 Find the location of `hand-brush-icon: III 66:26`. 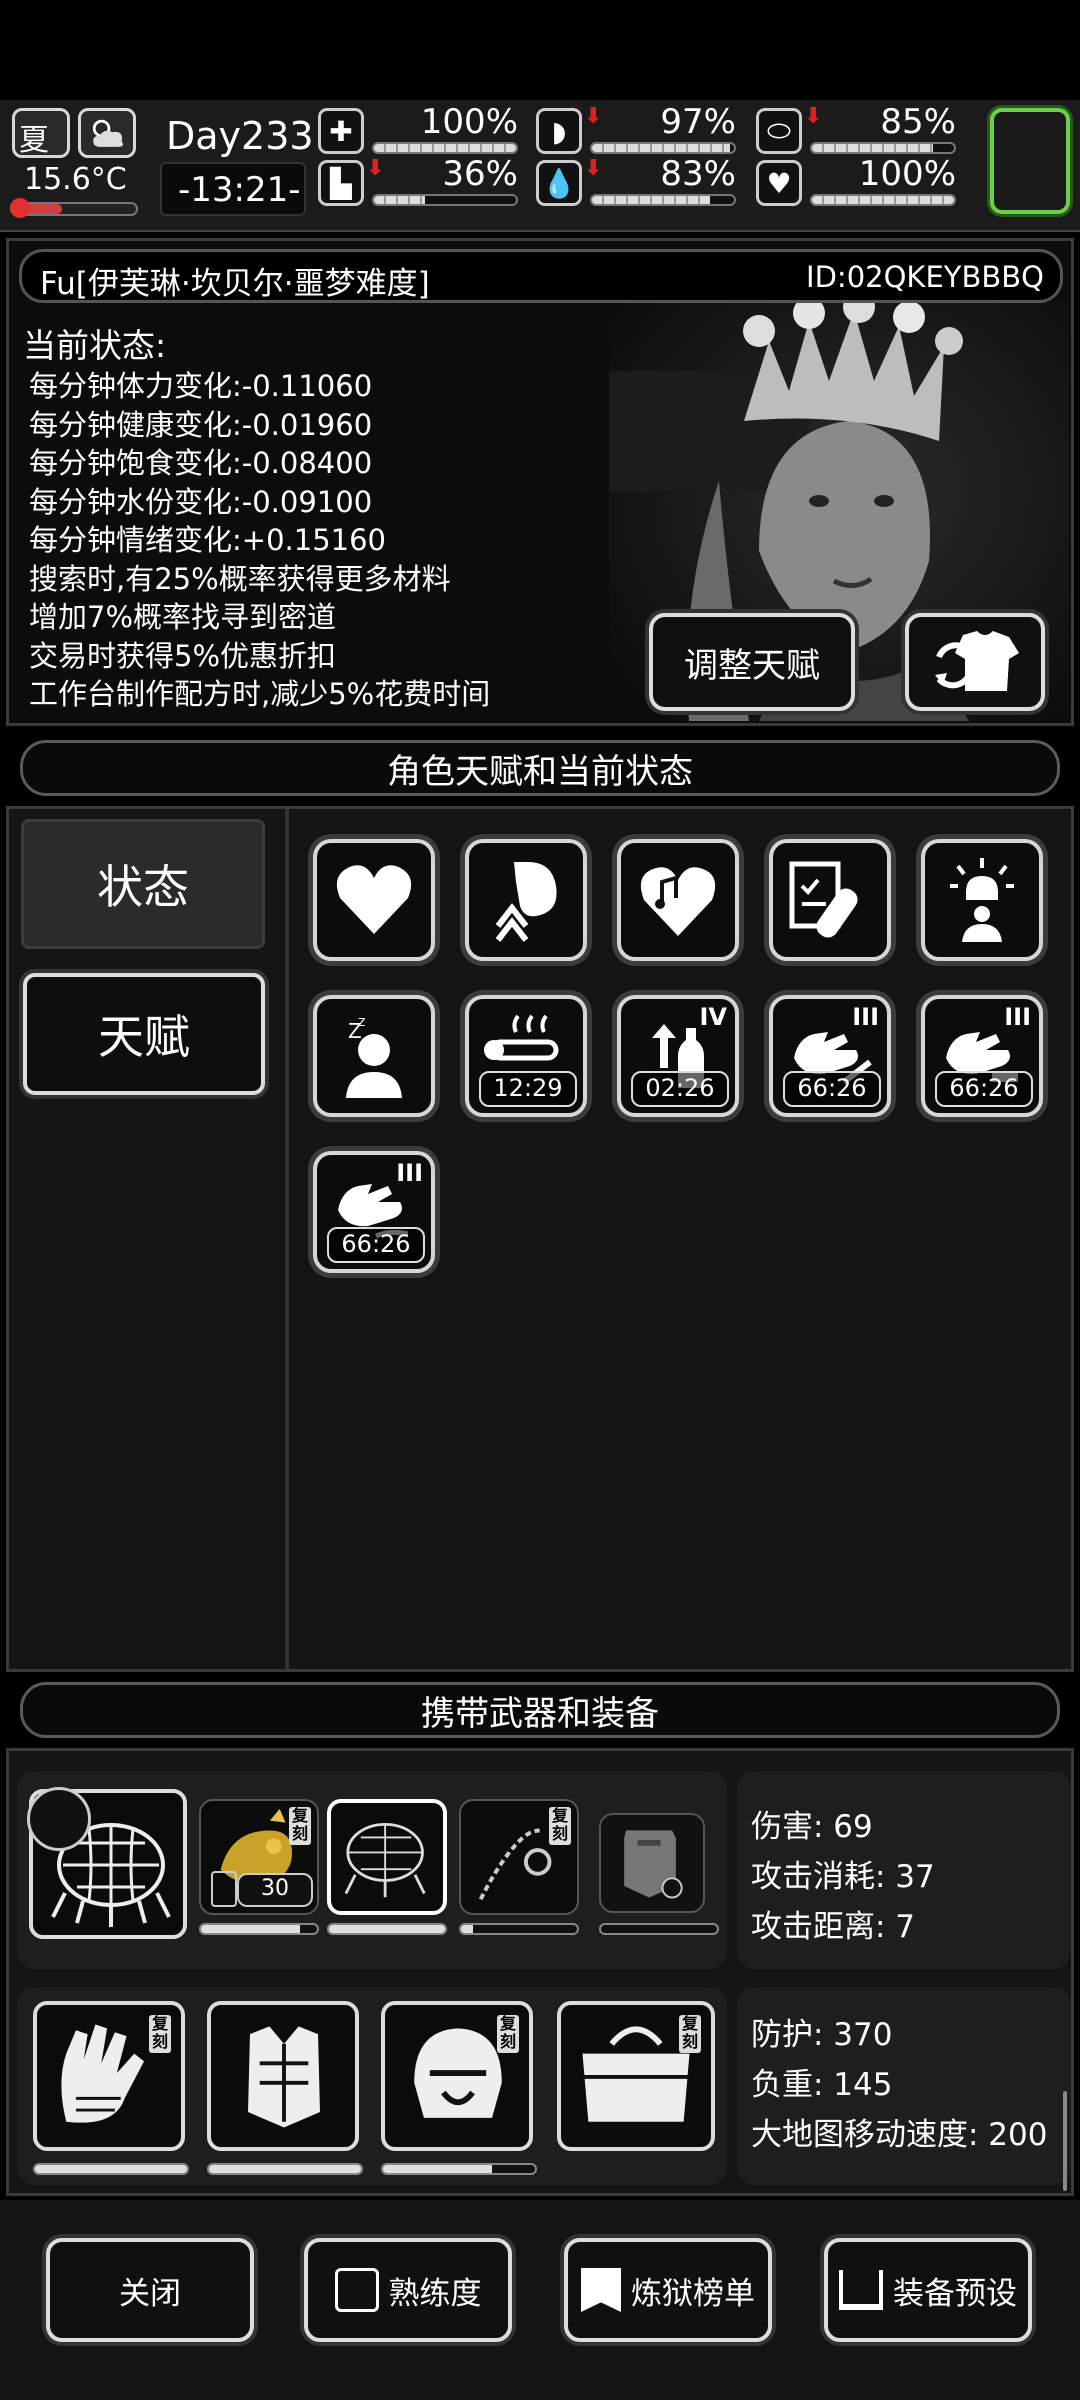

hand-brush-icon: III 66:26 is located at coordinates (374, 1212).